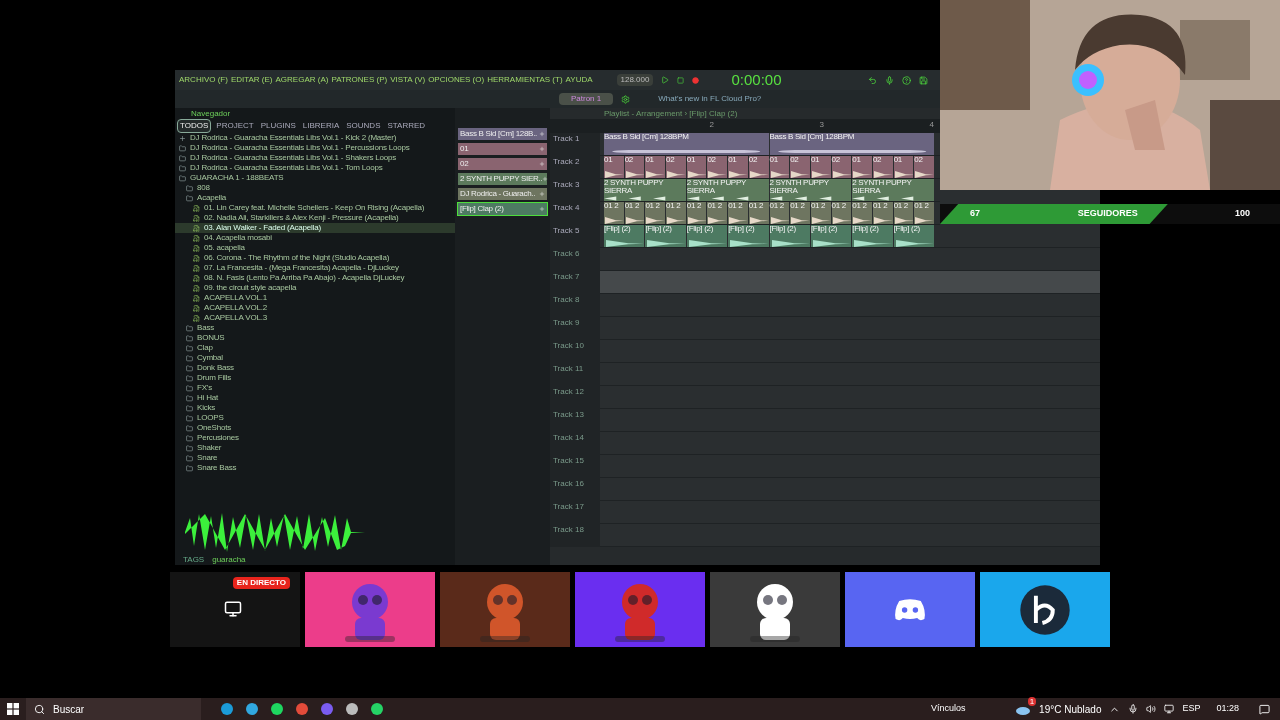 Image resolution: width=1280 pixels, height=720 pixels. I want to click on browser-item: DJ Rodrica - Guaracha Essentials Libs Vol.1 - Tom Loops, so click(315, 168).